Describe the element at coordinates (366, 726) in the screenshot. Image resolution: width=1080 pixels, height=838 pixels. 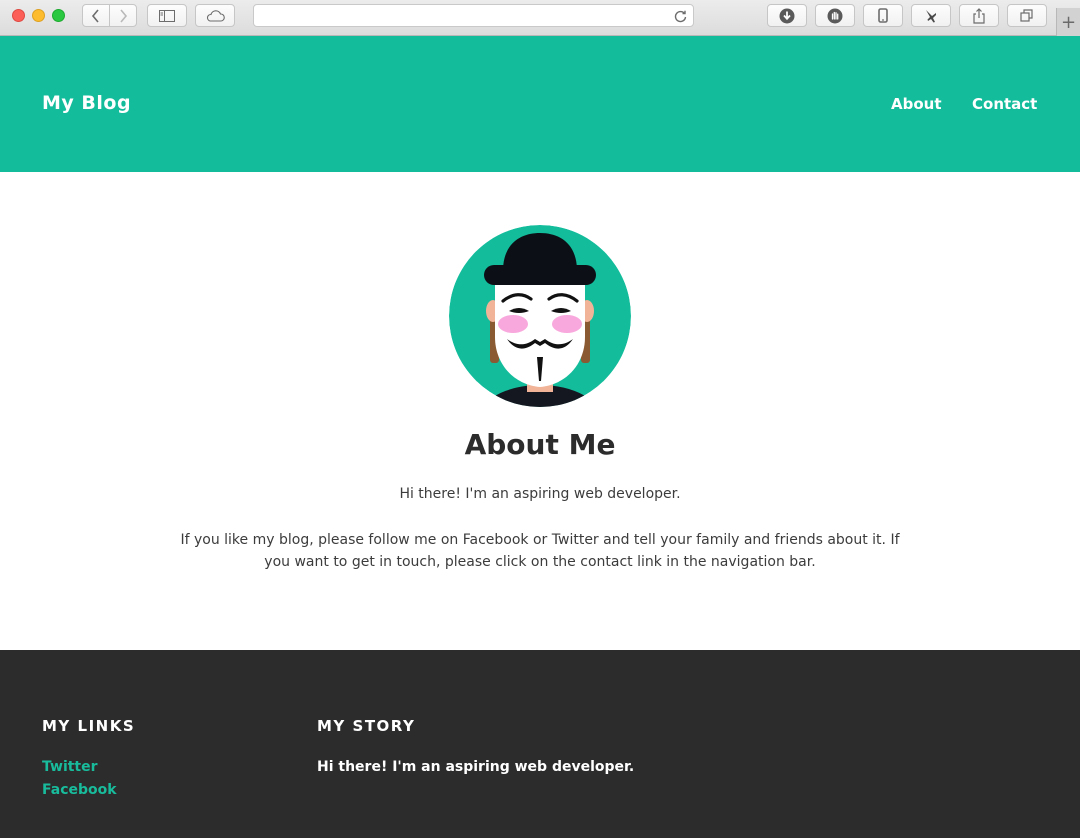
I see `my-story-heading: MY STORY` at that location.